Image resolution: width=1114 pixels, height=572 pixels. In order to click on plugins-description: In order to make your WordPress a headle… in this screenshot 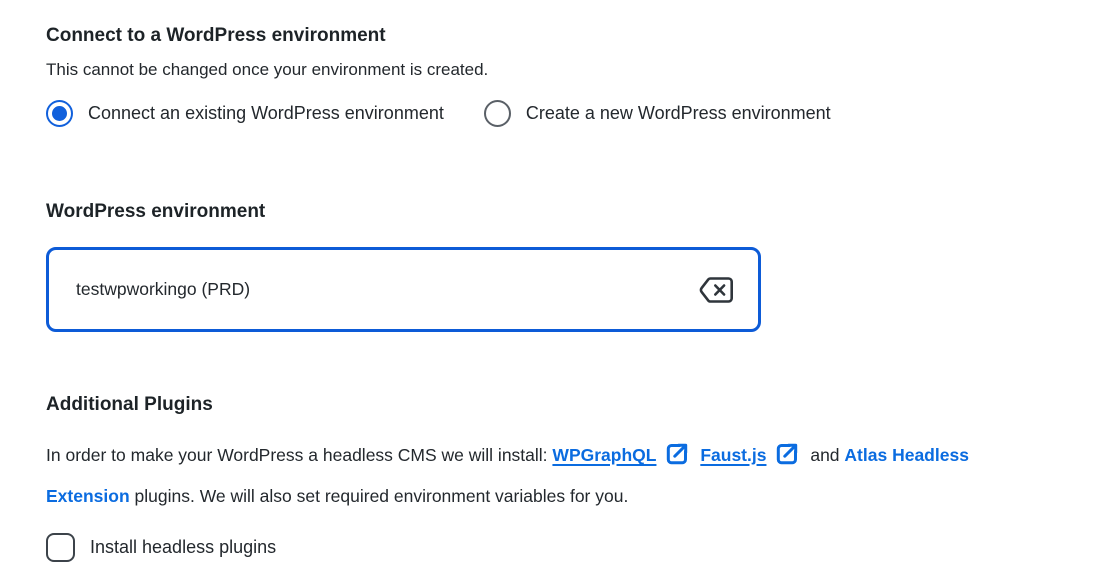, I will do `click(546, 476)`.